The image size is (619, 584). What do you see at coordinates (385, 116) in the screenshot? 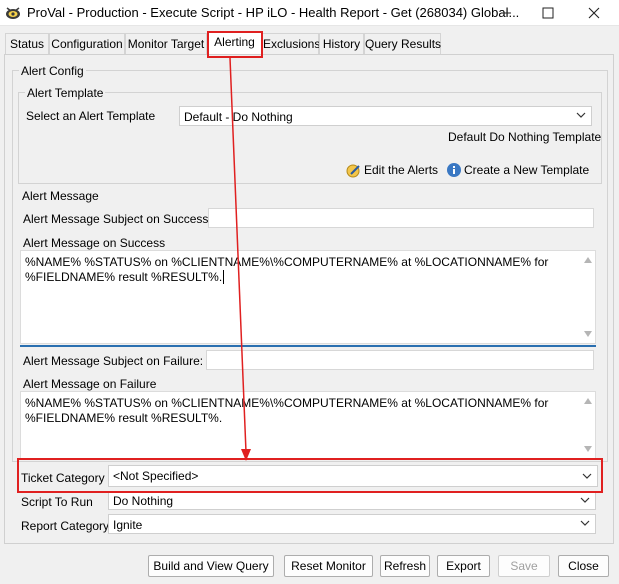
I see `alert-template-select: Default - Do Nothing` at bounding box center [385, 116].